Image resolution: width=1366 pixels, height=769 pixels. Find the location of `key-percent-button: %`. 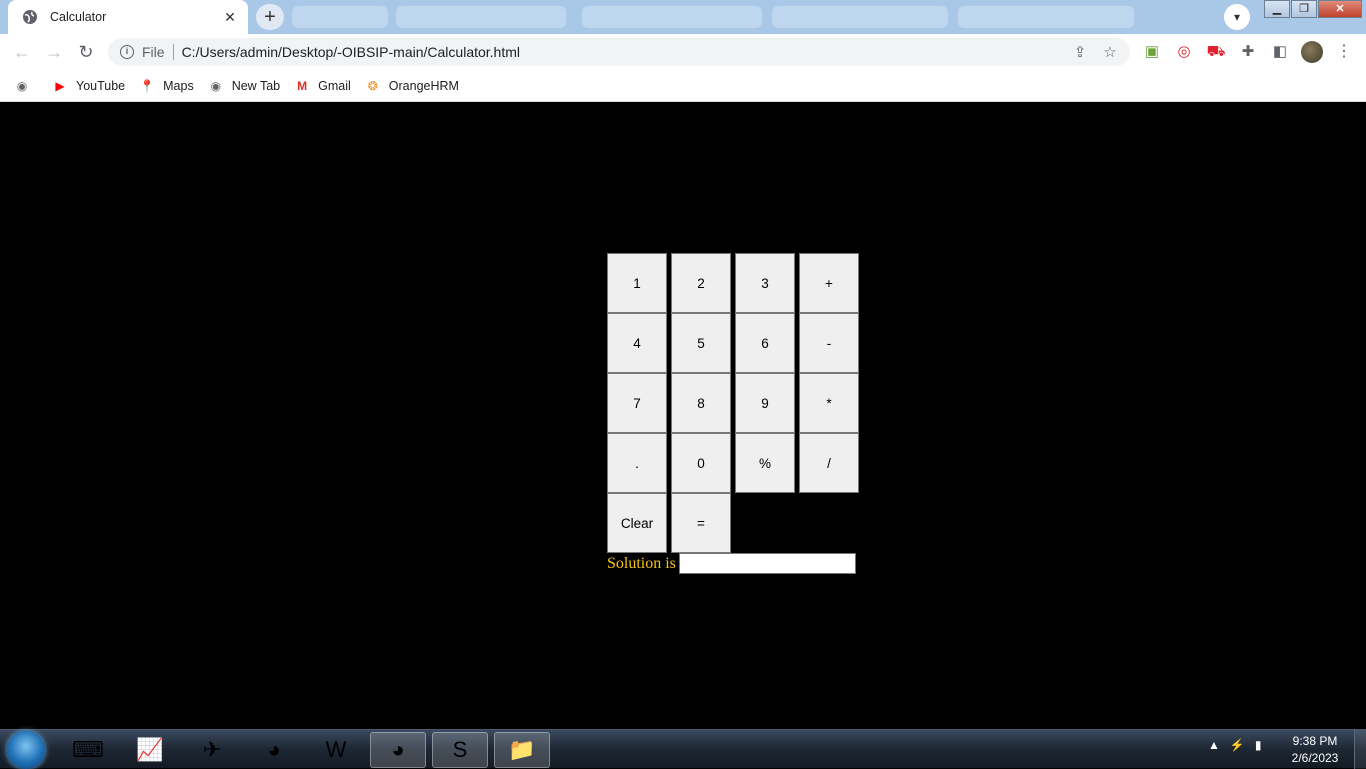

key-percent-button: % is located at coordinates (765, 463).